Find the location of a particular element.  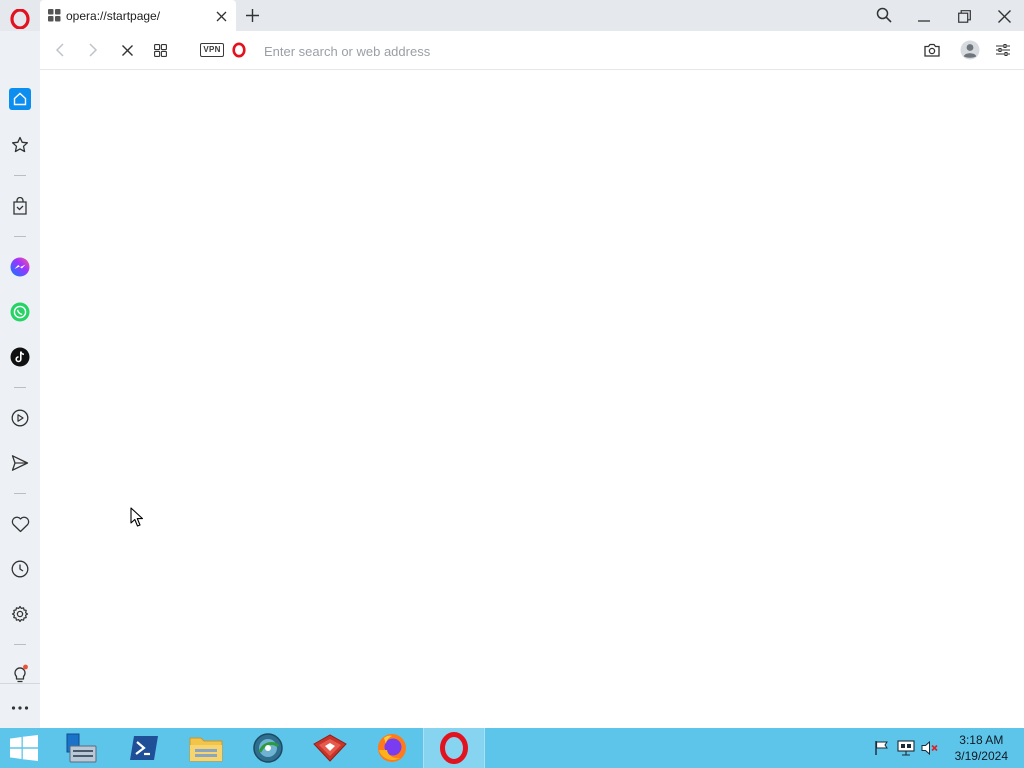

play-icon is located at coordinates (20, 418).